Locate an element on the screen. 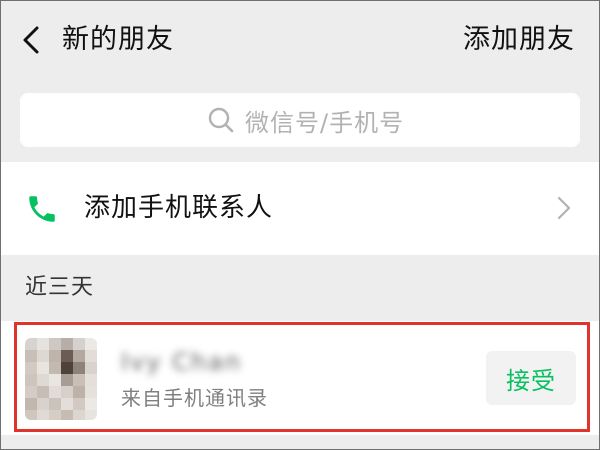  avatar is located at coordinates (61, 379).